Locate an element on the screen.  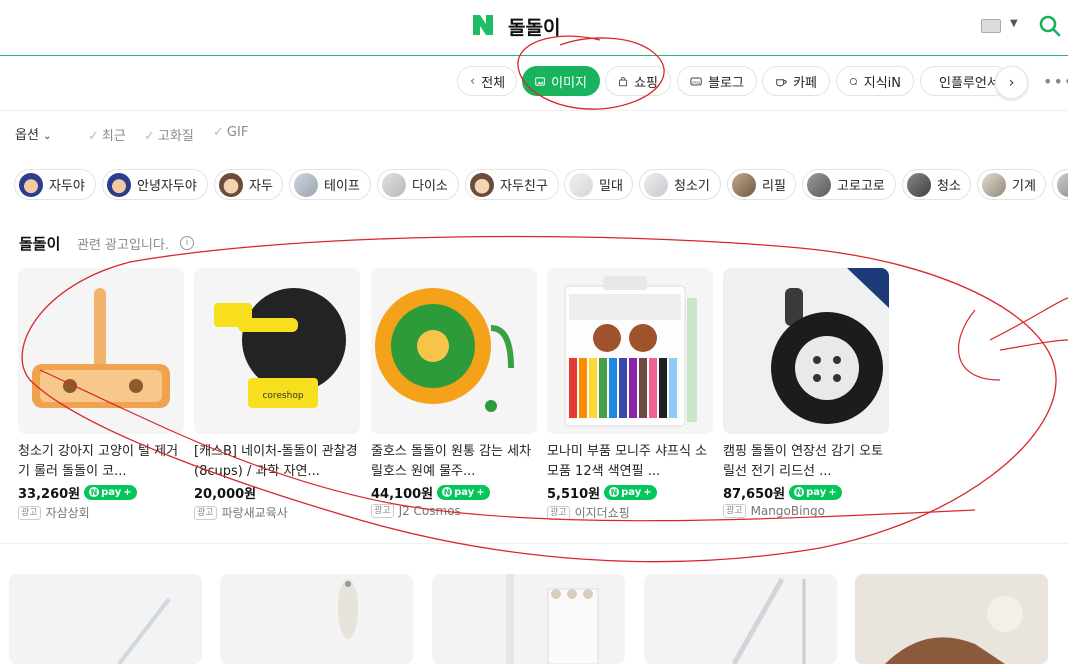
related-chip: 자두야 is located at coordinates (55, 184).